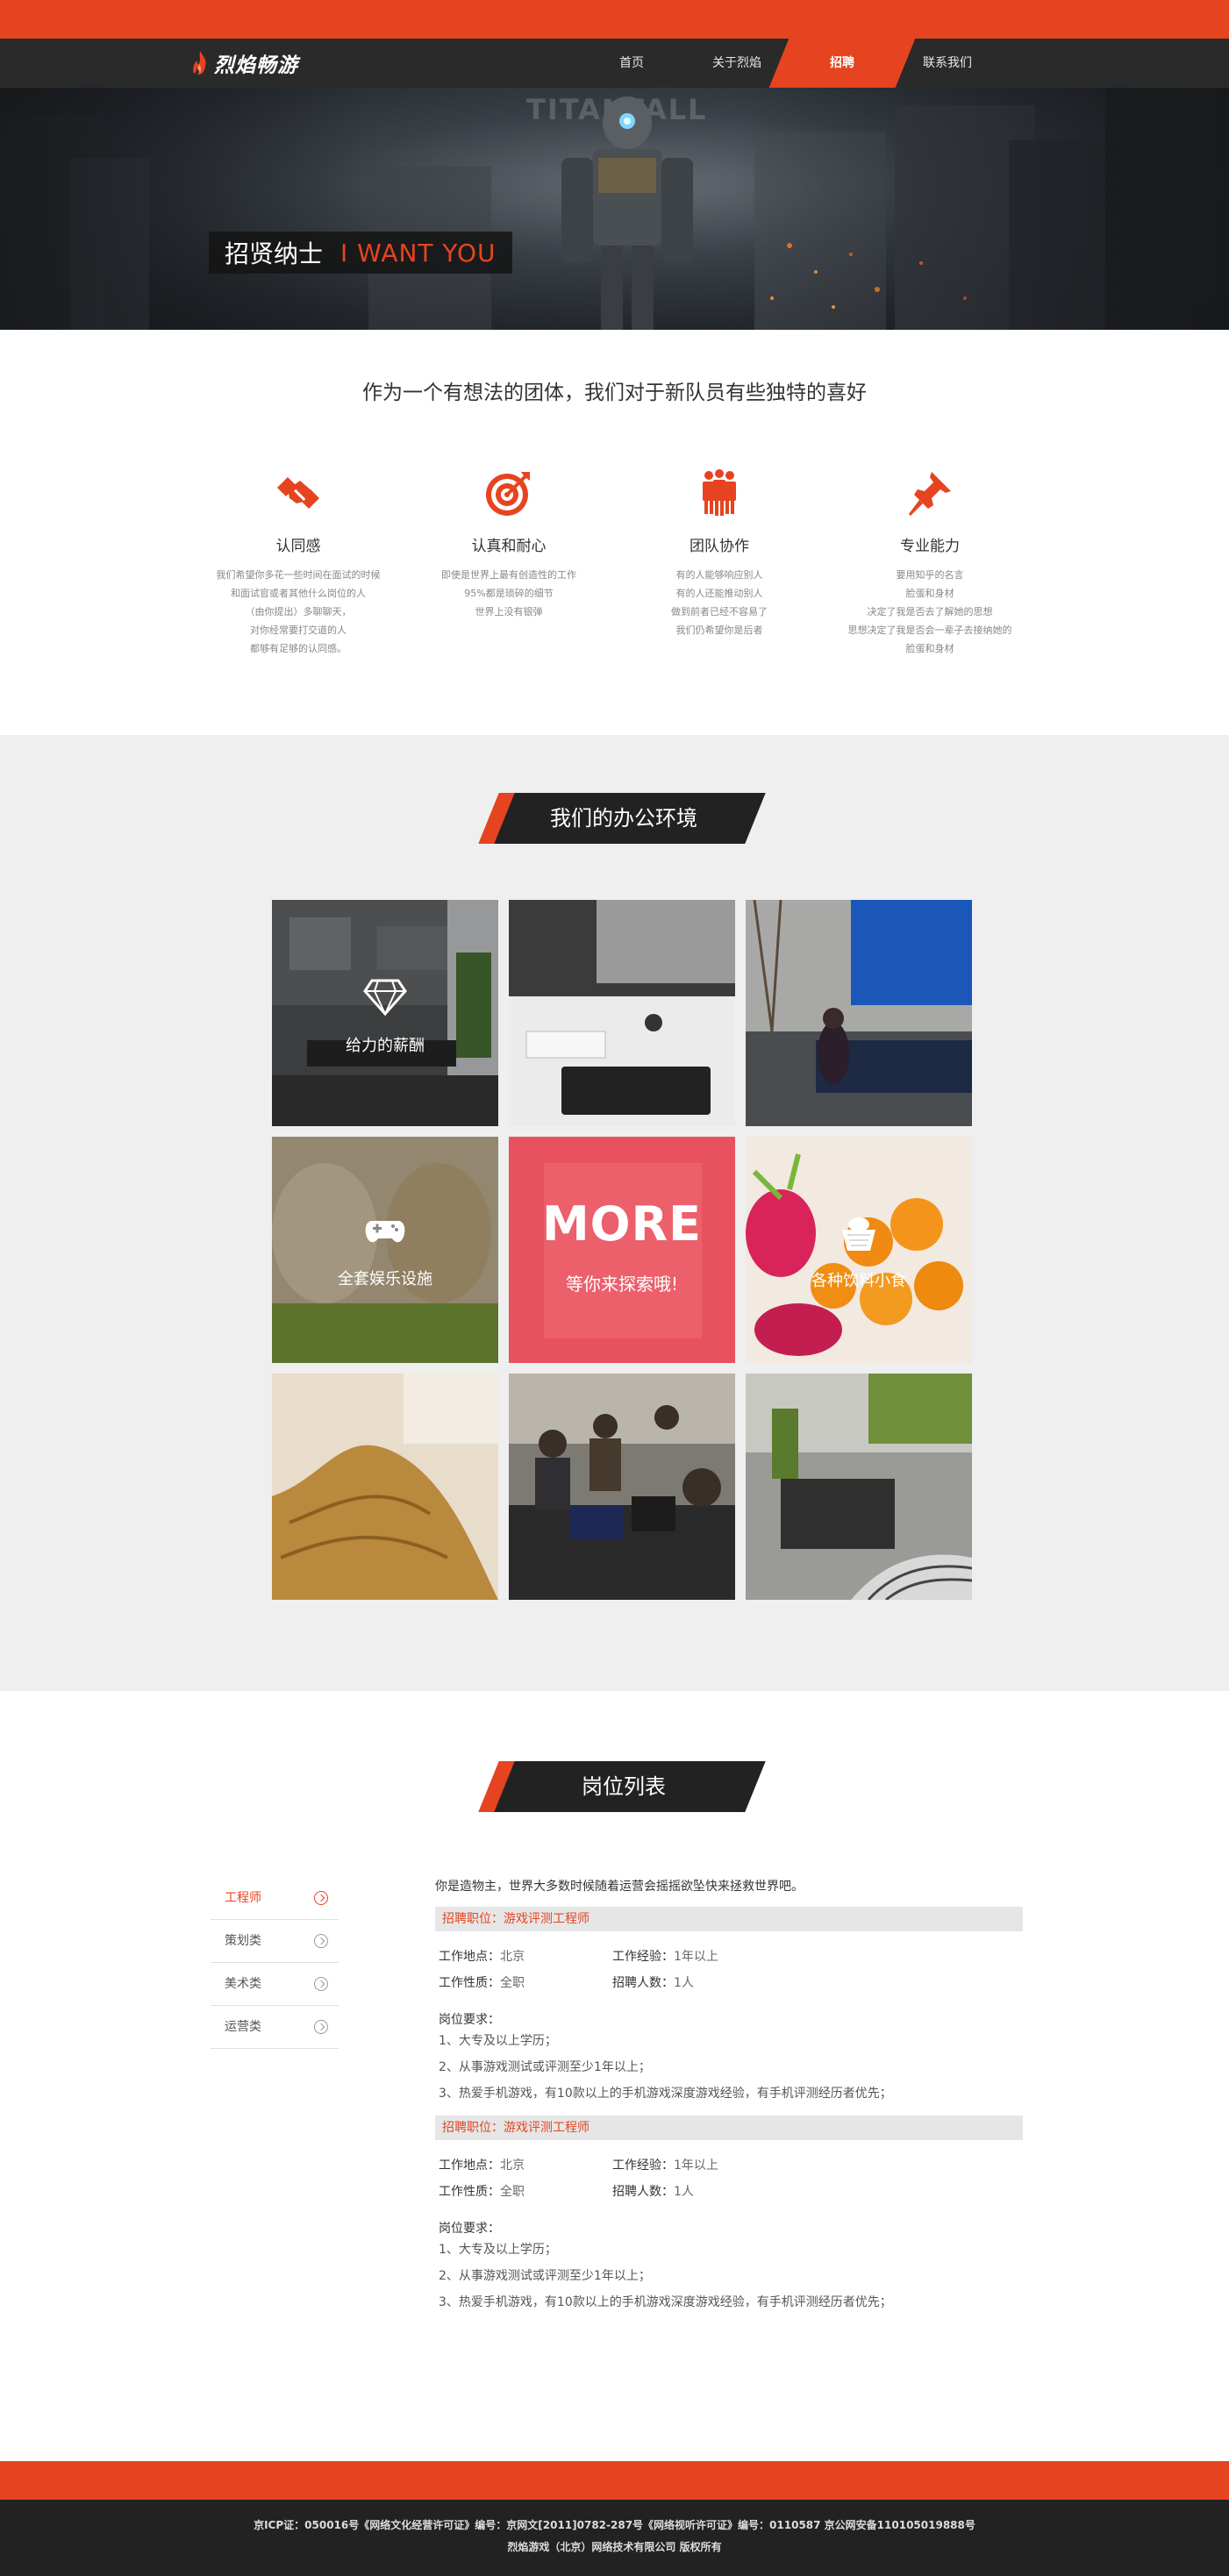  I want to click on feature-desc-line: 95%都是琐碎的细节, so click(509, 594).